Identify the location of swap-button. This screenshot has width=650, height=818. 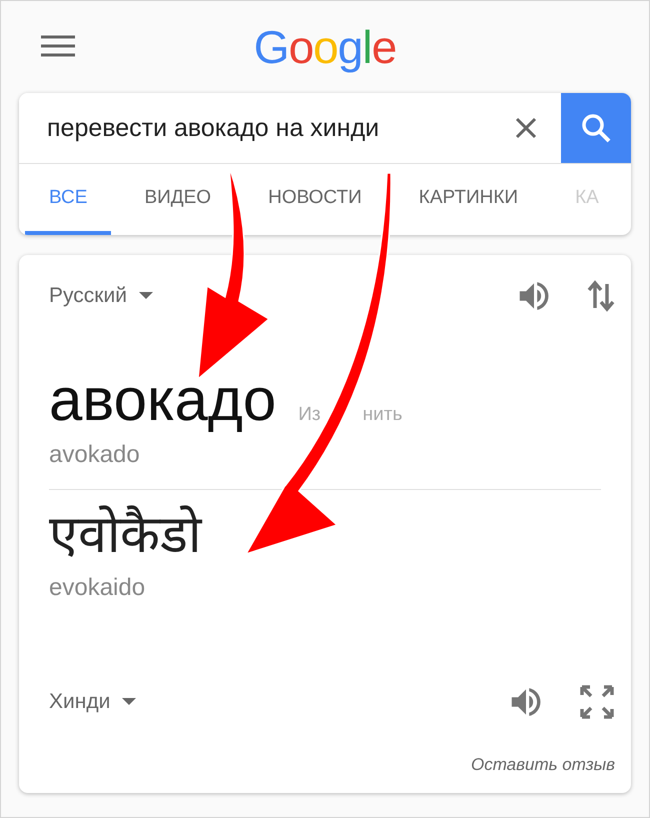
(601, 296).